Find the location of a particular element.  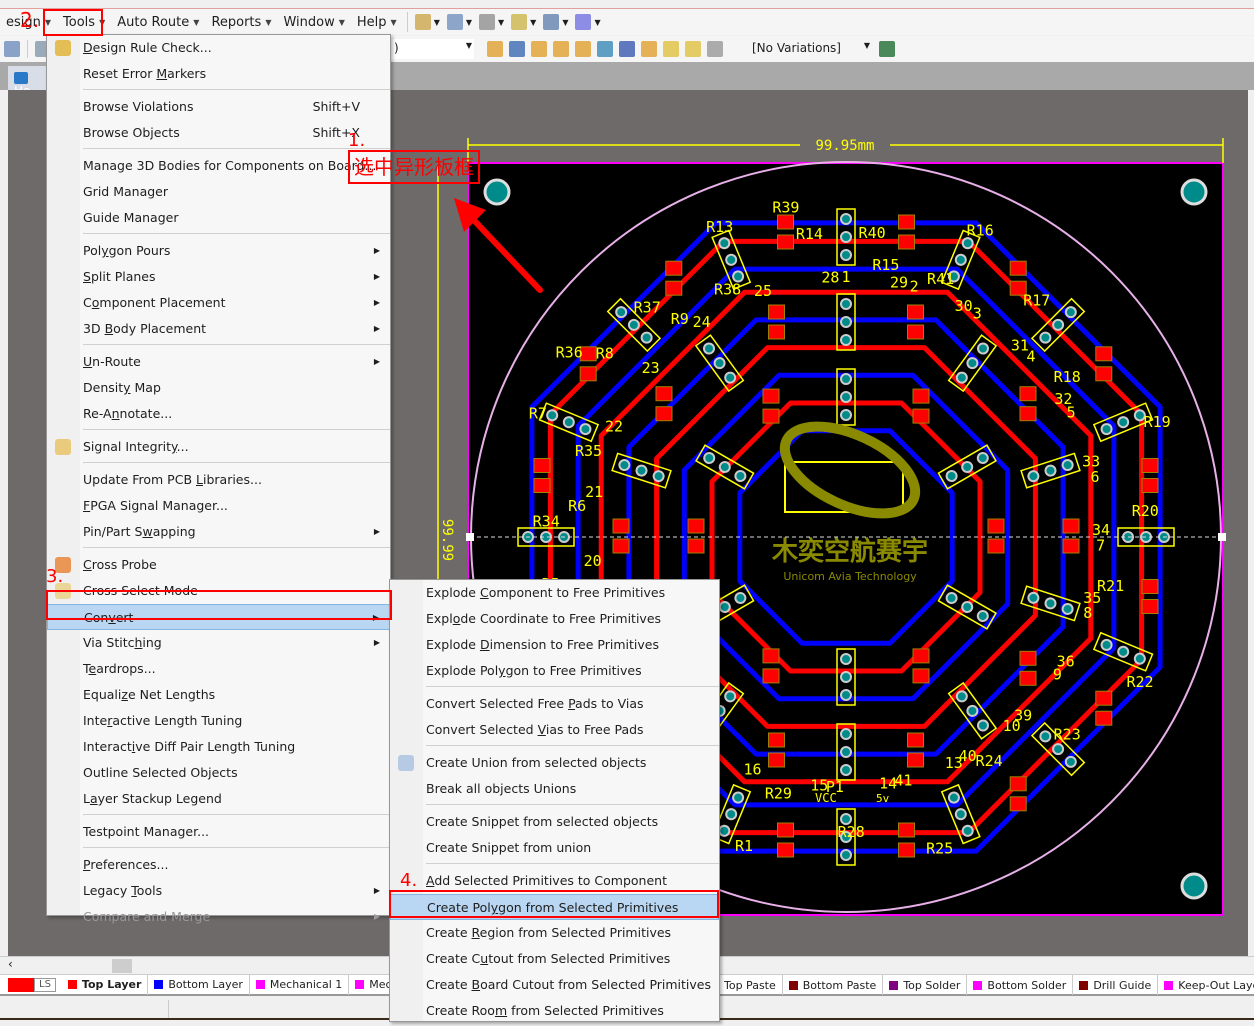

menu-item-browse-objects: Browse Objects Shift+X is located at coordinates (218, 133).